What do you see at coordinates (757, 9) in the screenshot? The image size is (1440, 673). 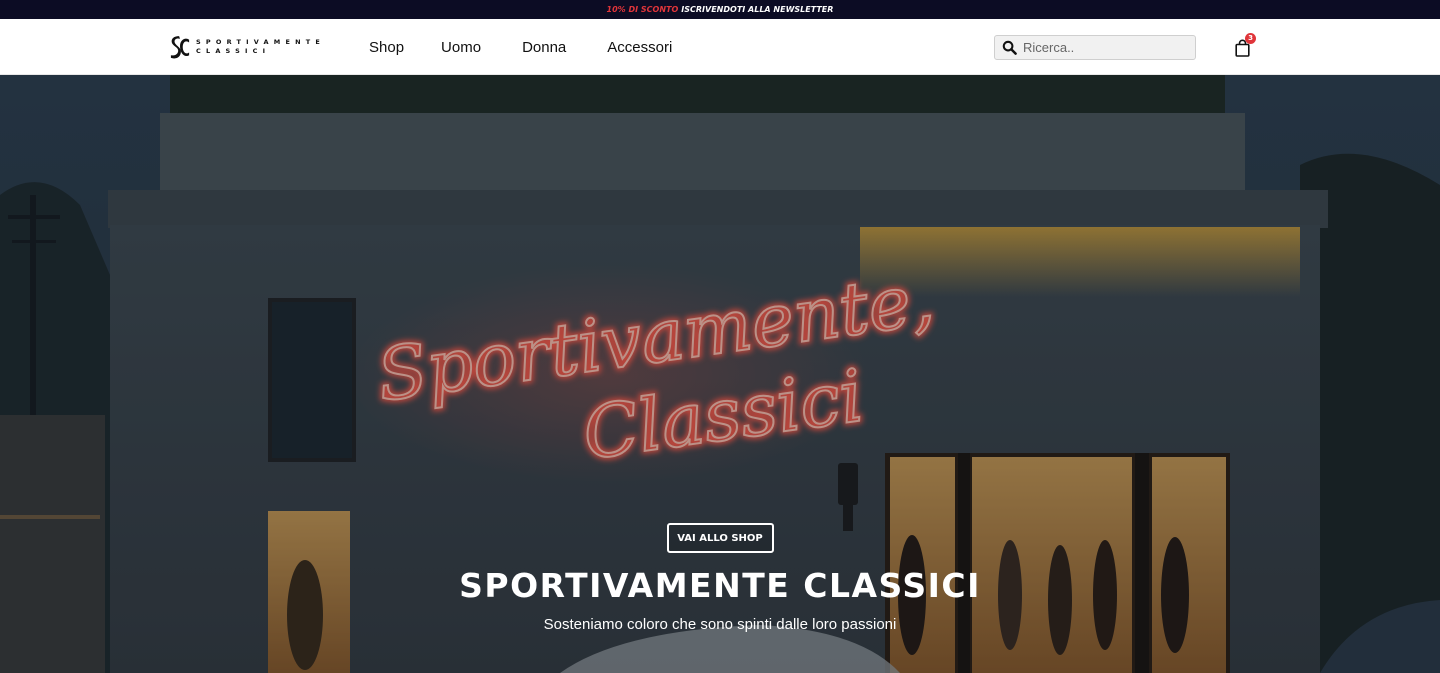 I see `announcement-cta: ISCRIVENDOTI ALLA NEWSLETTER` at bounding box center [757, 9].